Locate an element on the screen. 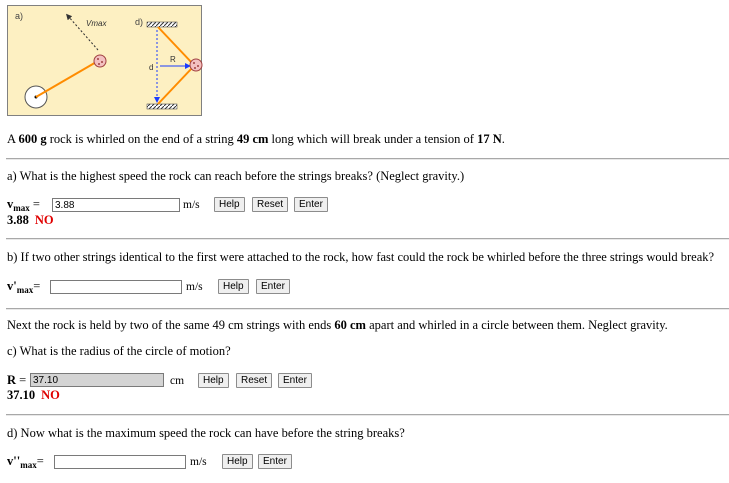  part-b-enter-button: Enter is located at coordinates (273, 286).